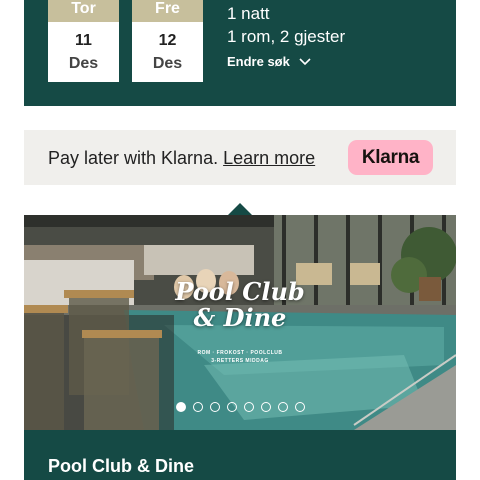  I want to click on checkout-month: Des, so click(167, 63).